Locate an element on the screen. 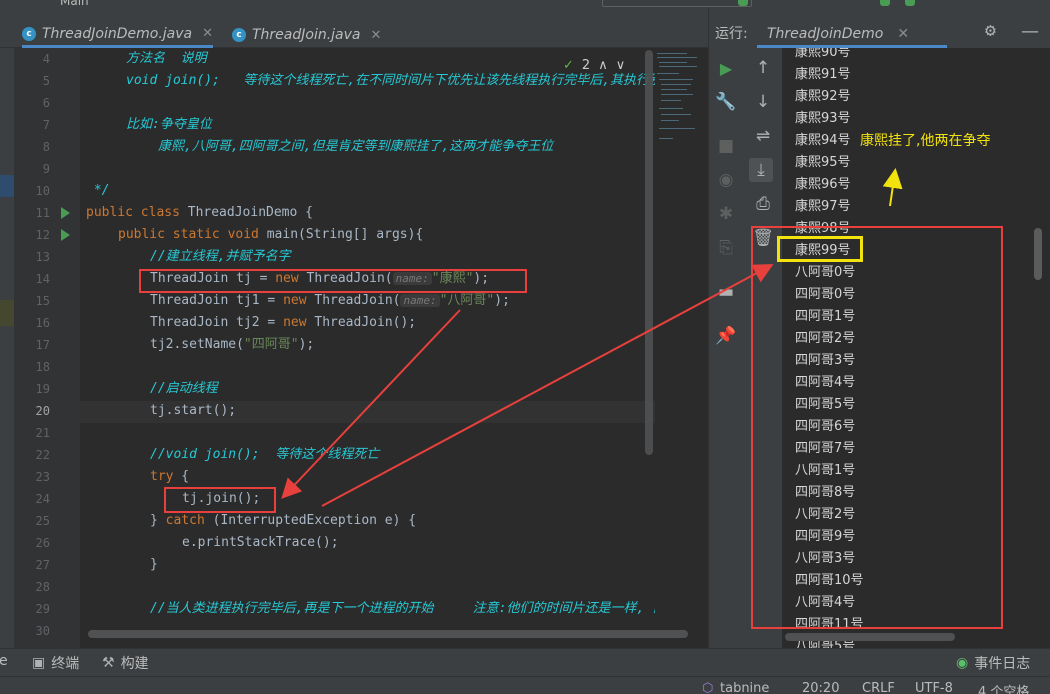 This screenshot has width=1050, height=694. line-number: 7 is located at coordinates (46, 125).